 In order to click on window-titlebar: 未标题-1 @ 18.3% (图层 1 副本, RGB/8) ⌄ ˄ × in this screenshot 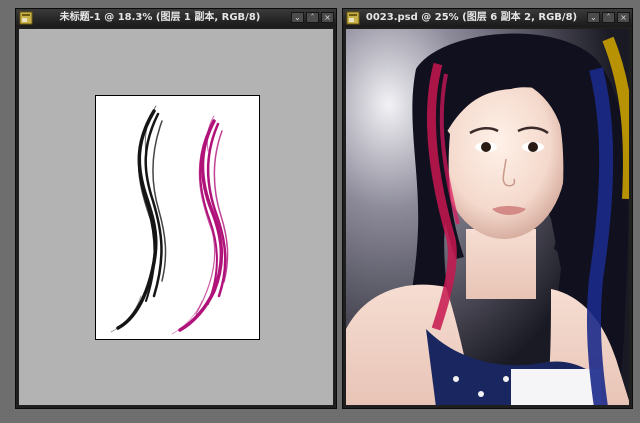, I will do `click(176, 18)`.